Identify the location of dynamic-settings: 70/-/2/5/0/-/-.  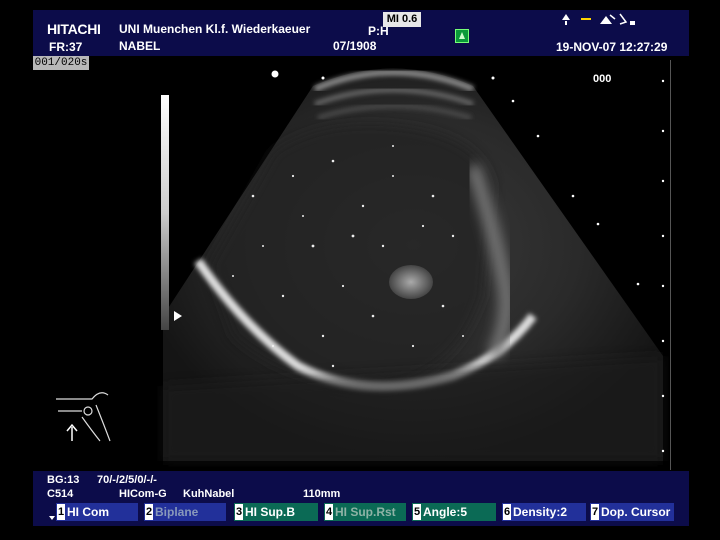
(127, 480).